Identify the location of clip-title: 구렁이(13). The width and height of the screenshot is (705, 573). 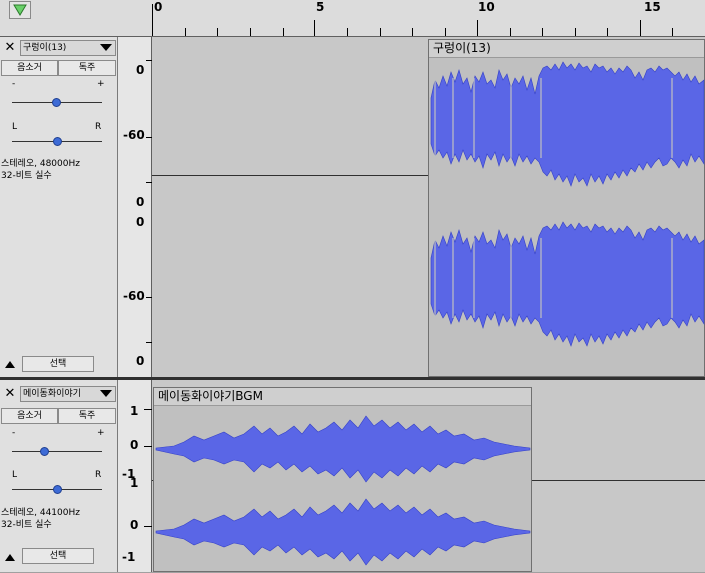
(566, 49).